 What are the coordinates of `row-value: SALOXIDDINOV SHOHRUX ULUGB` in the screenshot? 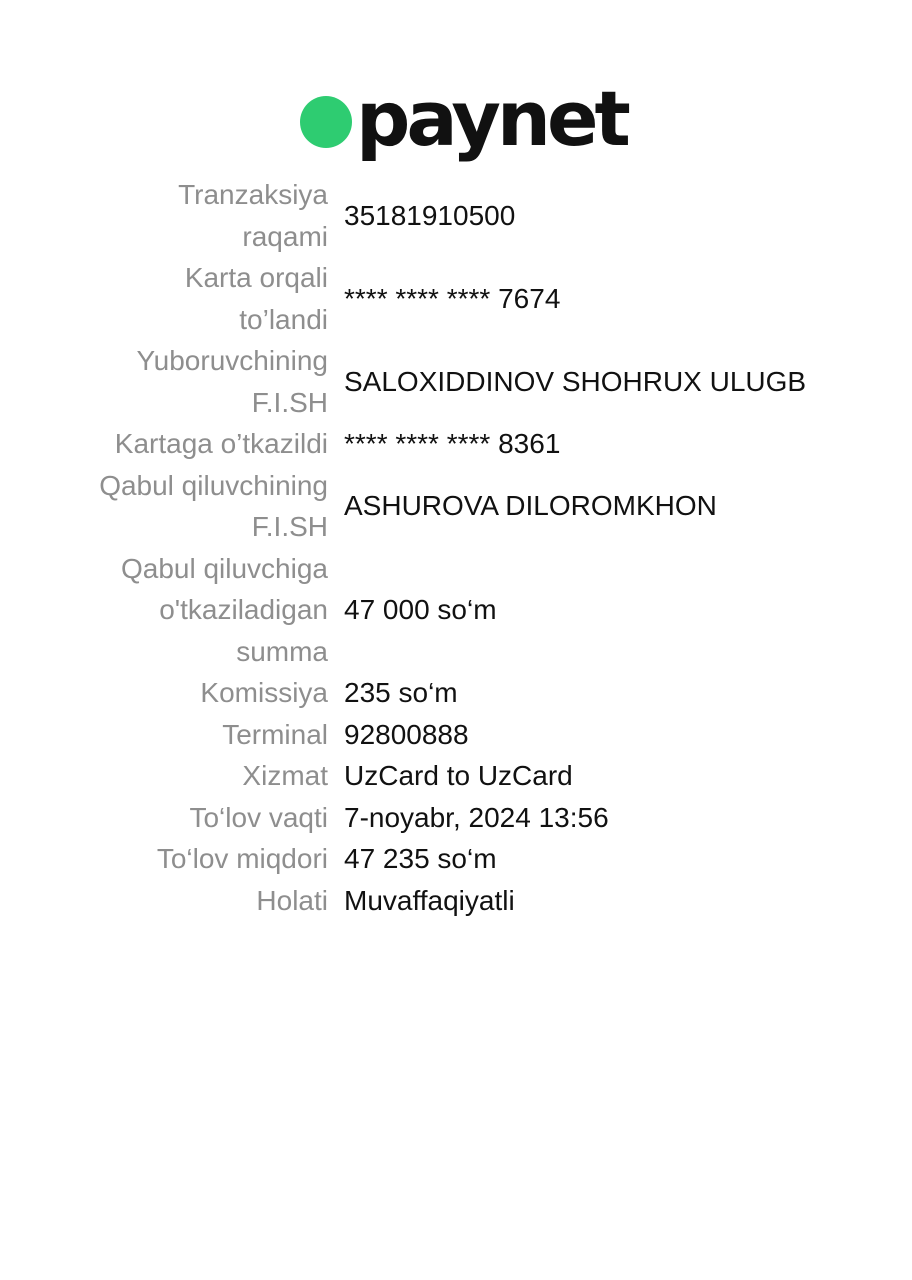 It's located at (575, 382).